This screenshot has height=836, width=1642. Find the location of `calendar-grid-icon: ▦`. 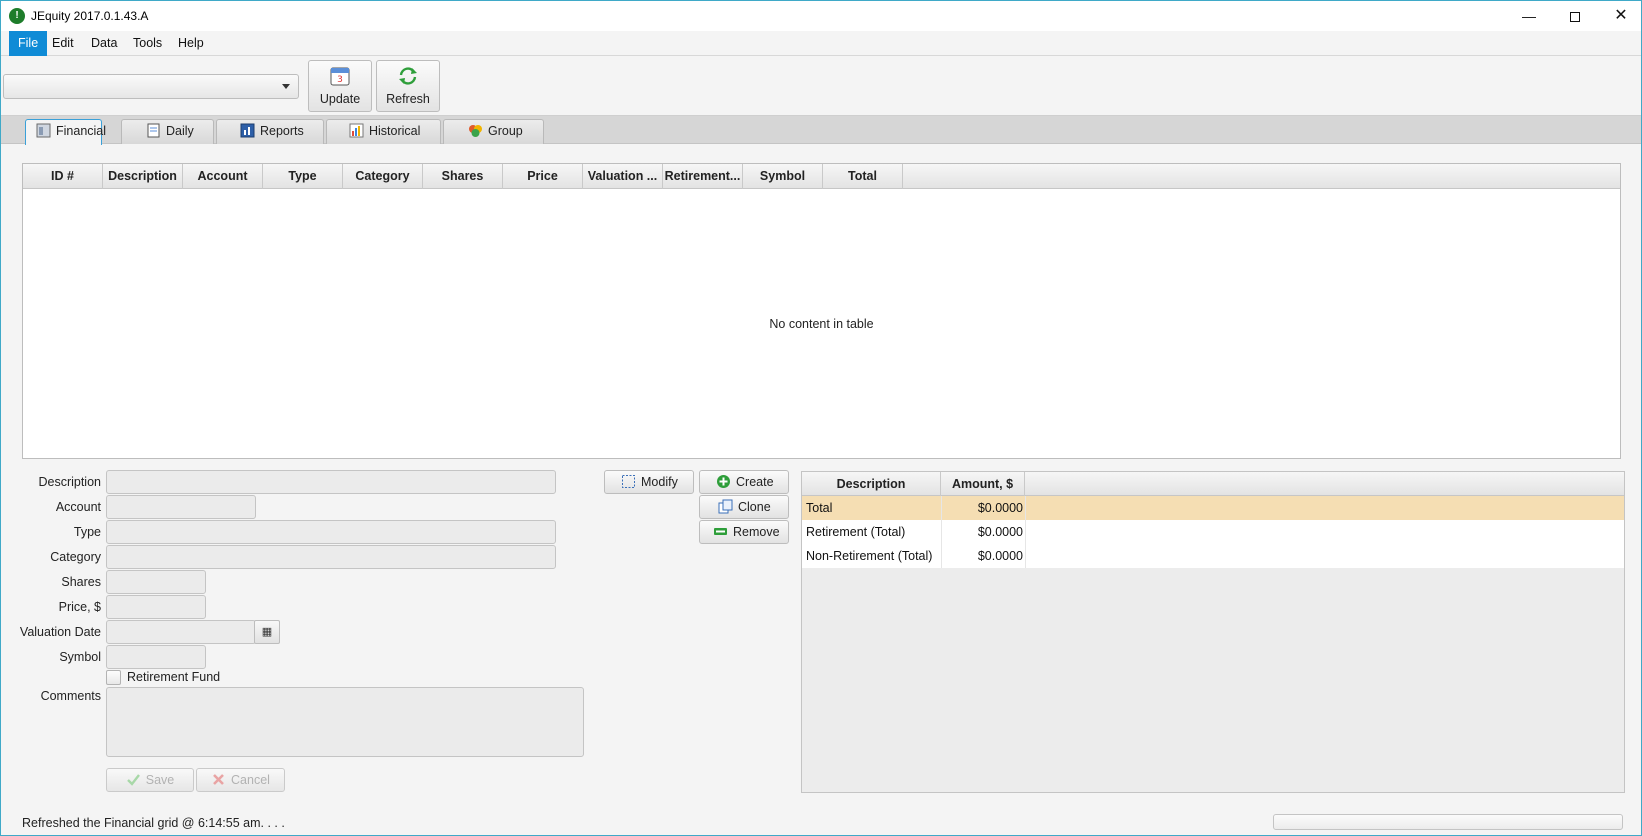

calendar-grid-icon: ▦ is located at coordinates (267, 632).